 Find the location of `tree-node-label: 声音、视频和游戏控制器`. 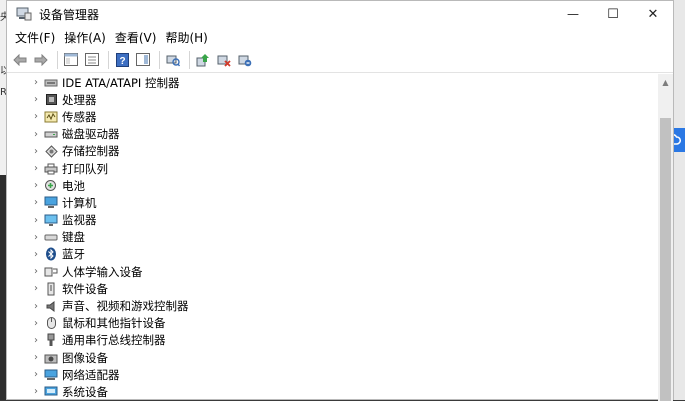

tree-node-label: 声音、视频和游戏控制器 is located at coordinates (125, 306).